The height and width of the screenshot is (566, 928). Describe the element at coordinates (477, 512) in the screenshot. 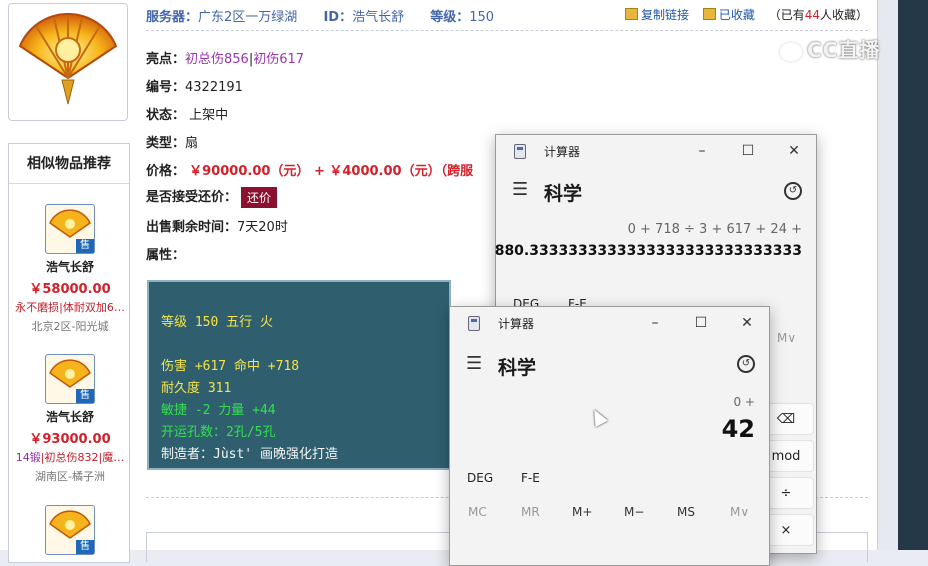

I see `memory-clear-button: MC` at that location.